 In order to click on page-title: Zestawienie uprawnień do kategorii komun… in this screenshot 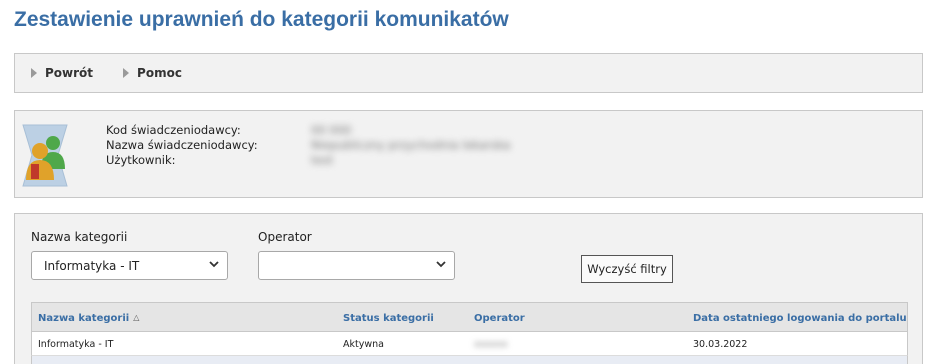, I will do `click(261, 19)`.